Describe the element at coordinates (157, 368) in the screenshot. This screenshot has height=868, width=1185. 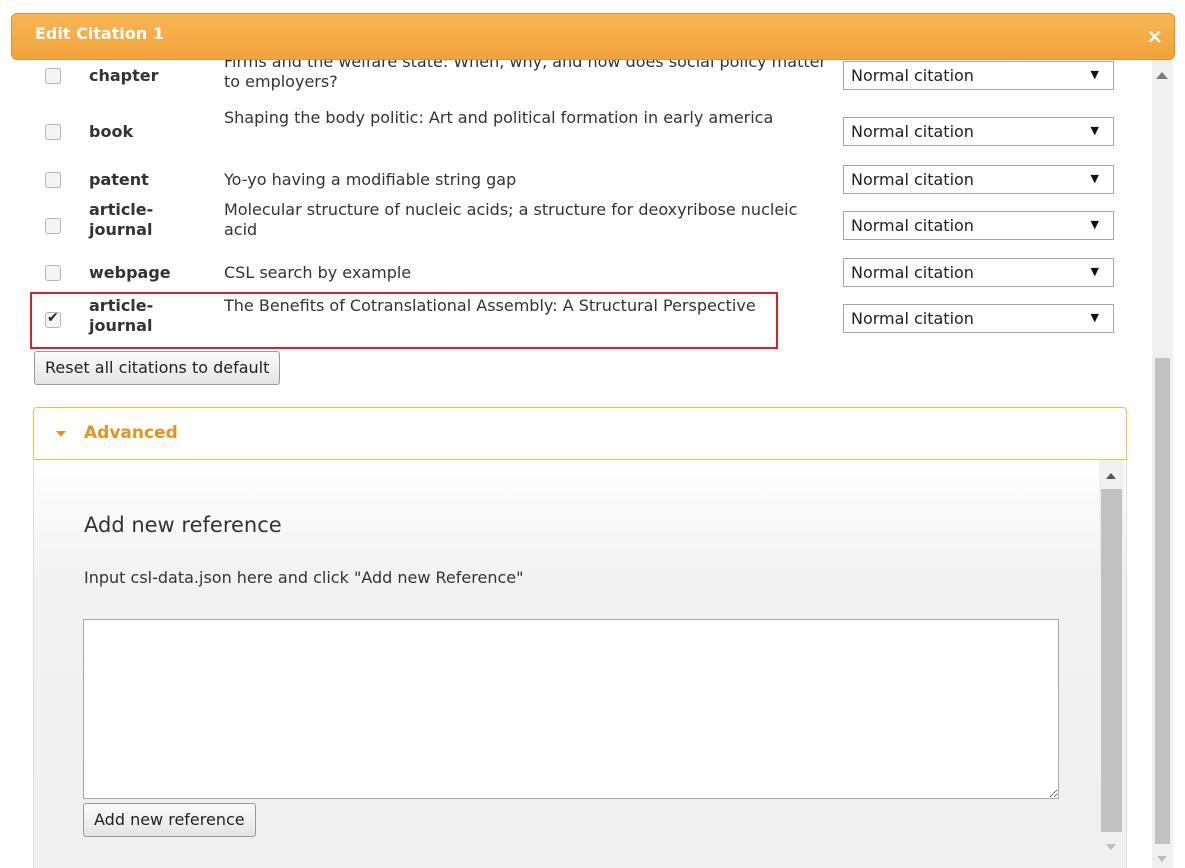
I see `reset-citations-button: Reset all citations to default` at that location.